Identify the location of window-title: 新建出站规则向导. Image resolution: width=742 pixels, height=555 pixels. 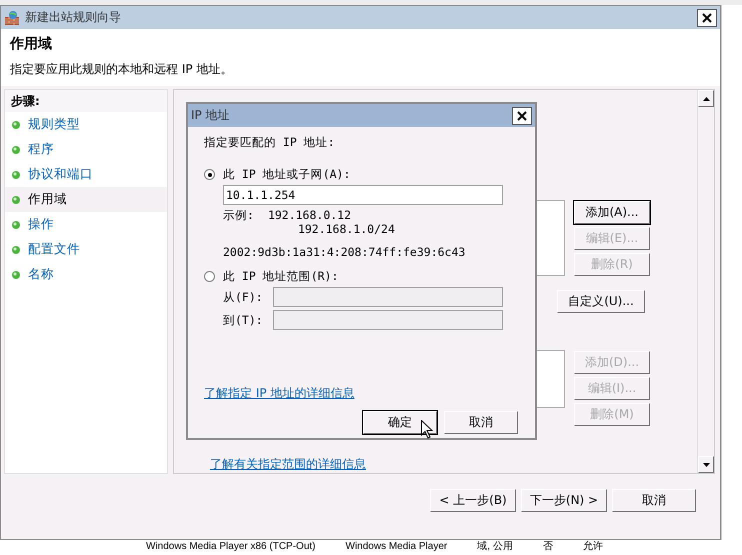
(73, 17).